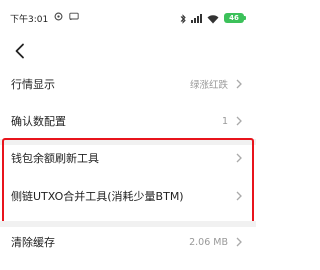 The height and width of the screenshot is (270, 320). What do you see at coordinates (55, 158) in the screenshot?
I see `wallet-refresh-label: 钱包余额刷新工具` at bounding box center [55, 158].